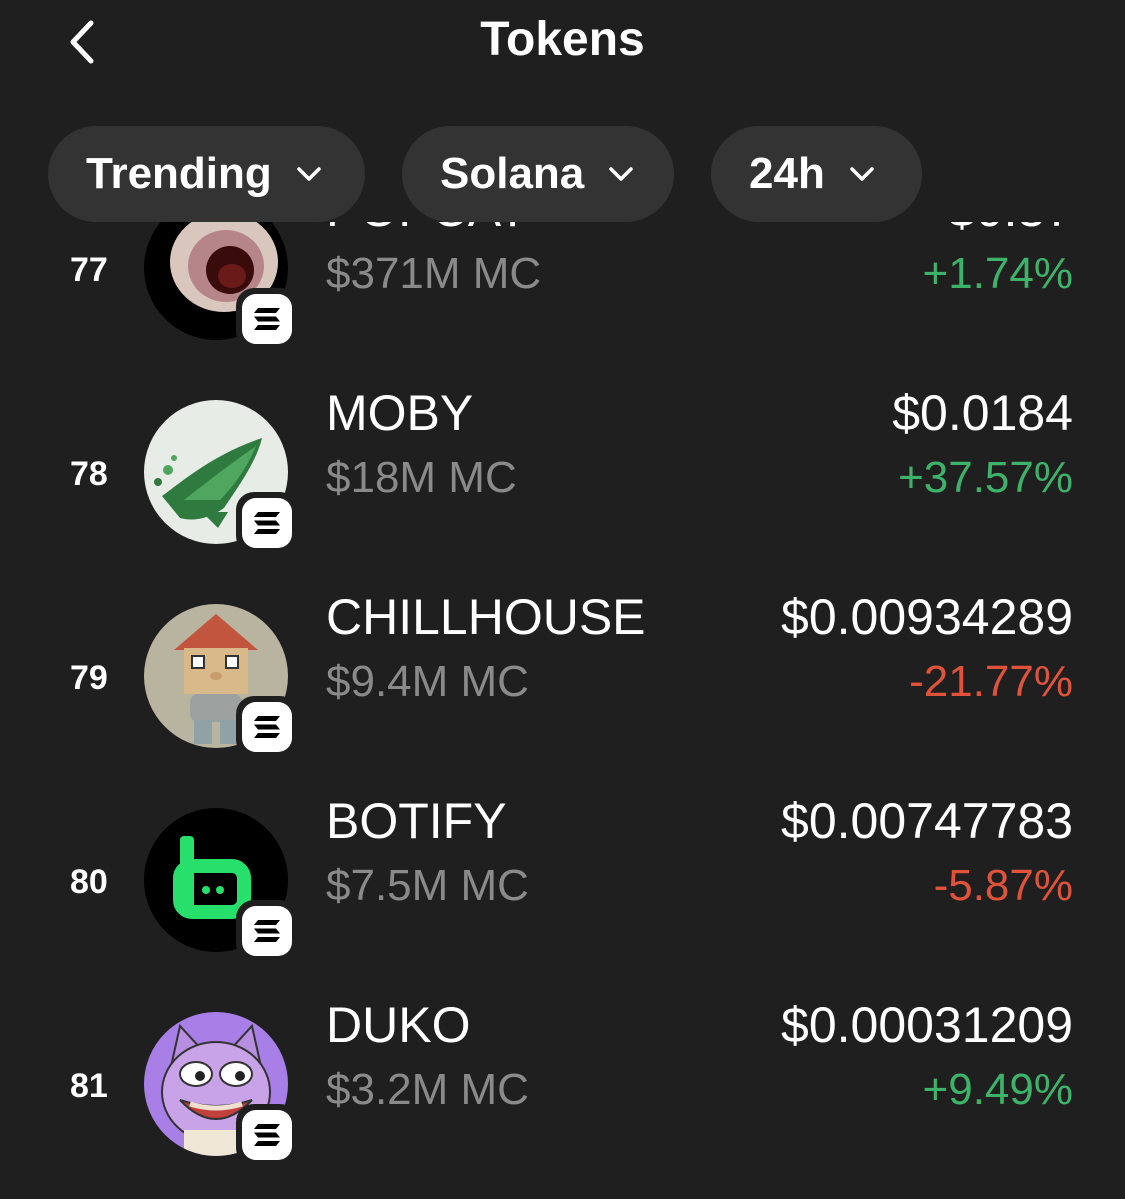 The image size is (1125, 1199). Describe the element at coordinates (416, 821) in the screenshot. I see `token-name: BOTIFY` at that location.